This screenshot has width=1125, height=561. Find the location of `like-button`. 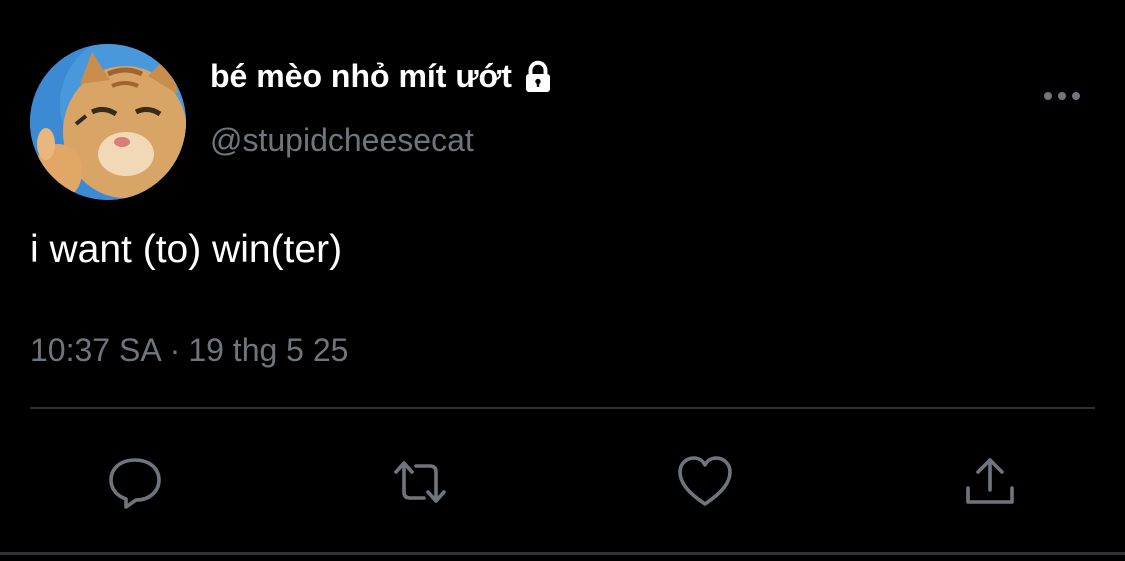

like-button is located at coordinates (705, 482).